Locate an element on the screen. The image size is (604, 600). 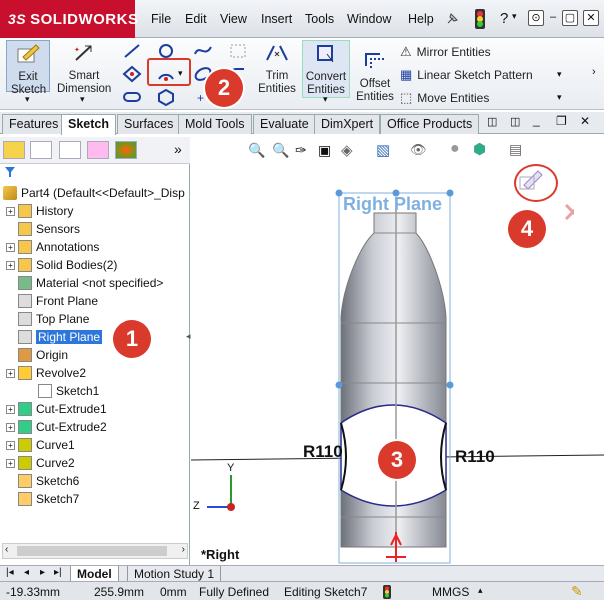
tree-item-front-plane: +Front Plane is located at coordinates (52, 301).